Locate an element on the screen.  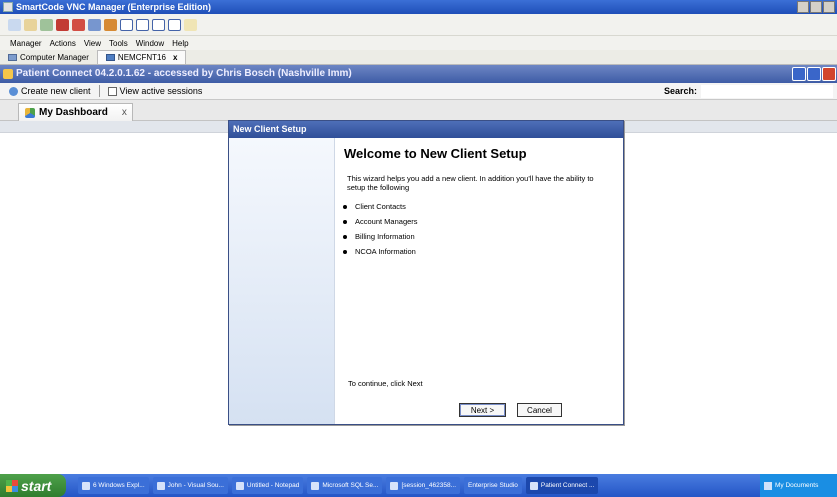
computer-icon is located at coordinates (12, 57).